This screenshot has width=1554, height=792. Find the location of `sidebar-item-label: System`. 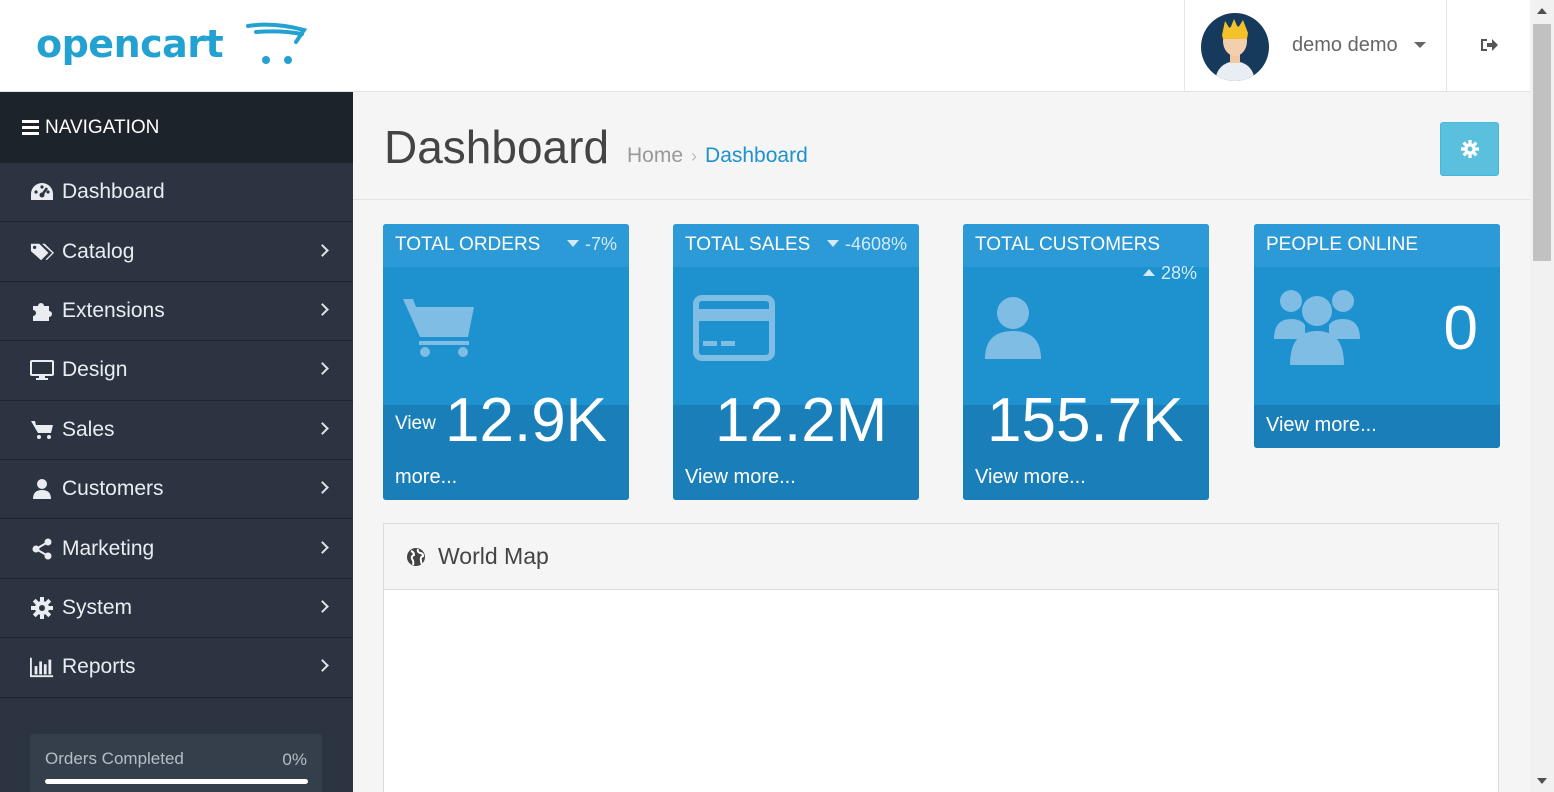

sidebar-item-label: System is located at coordinates (97, 607).